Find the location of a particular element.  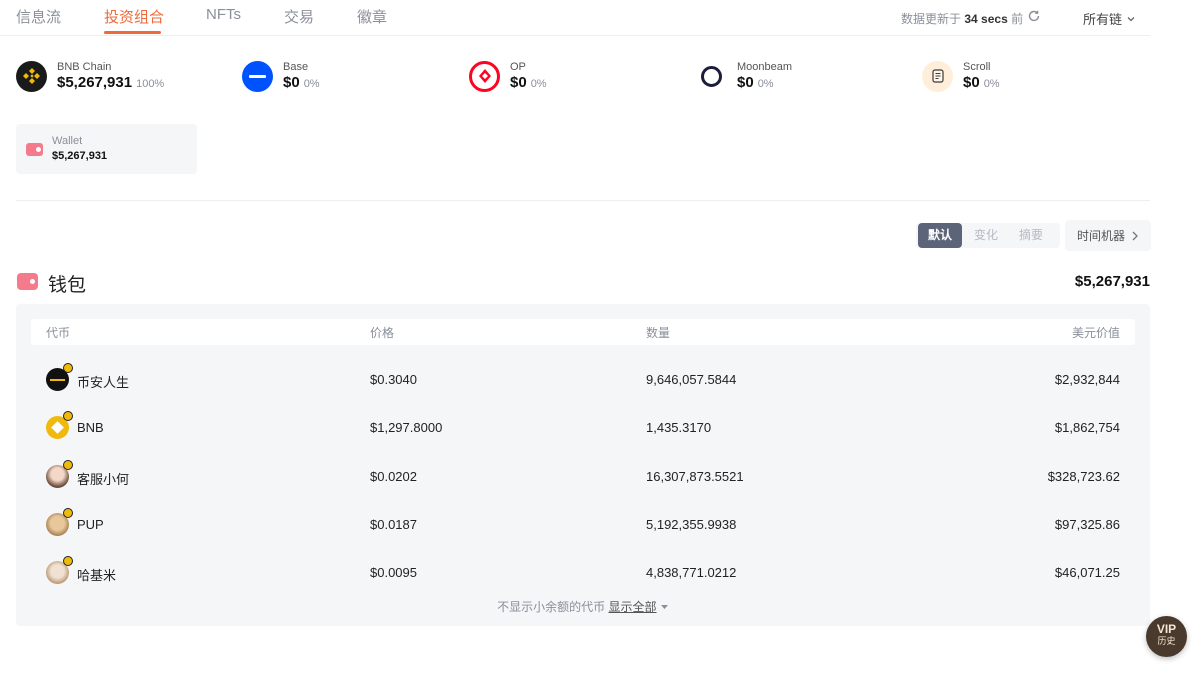

token-price: $0.0095 is located at coordinates (393, 572).